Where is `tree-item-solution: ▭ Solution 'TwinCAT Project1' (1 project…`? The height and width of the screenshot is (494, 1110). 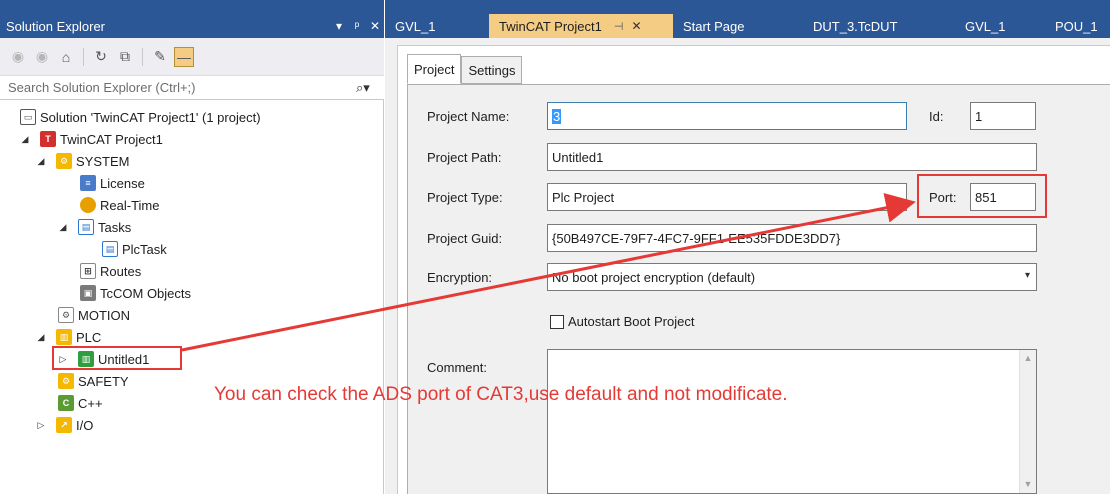
tree-item-solution: ▭ Solution 'TwinCAT Project1' (1 project… is located at coordinates (140, 117).